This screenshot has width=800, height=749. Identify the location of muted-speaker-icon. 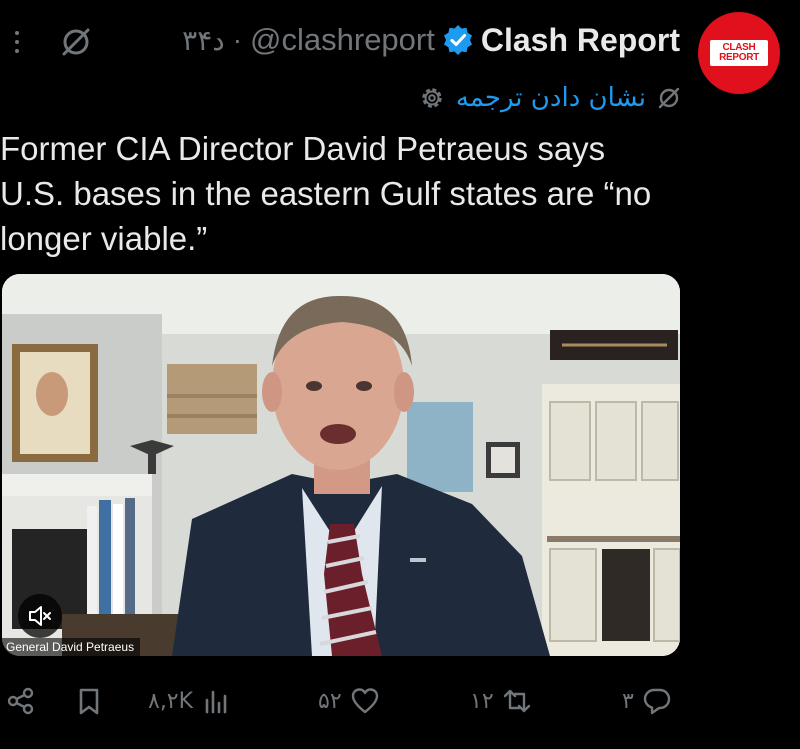
(40, 616).